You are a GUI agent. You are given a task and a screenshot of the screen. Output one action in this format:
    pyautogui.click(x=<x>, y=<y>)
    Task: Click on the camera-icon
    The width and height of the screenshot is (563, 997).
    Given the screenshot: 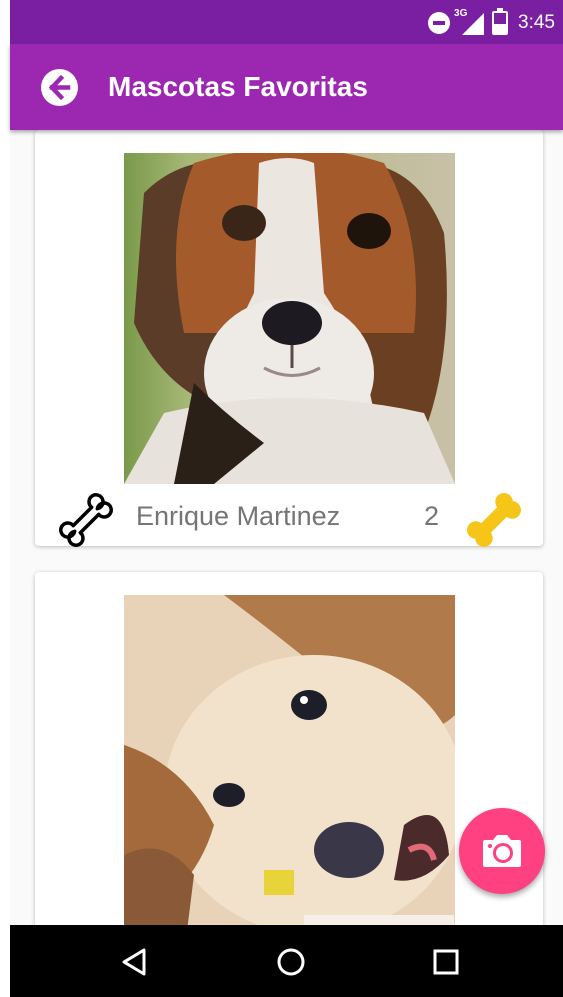 What is the action you would take?
    pyautogui.click(x=502, y=851)
    